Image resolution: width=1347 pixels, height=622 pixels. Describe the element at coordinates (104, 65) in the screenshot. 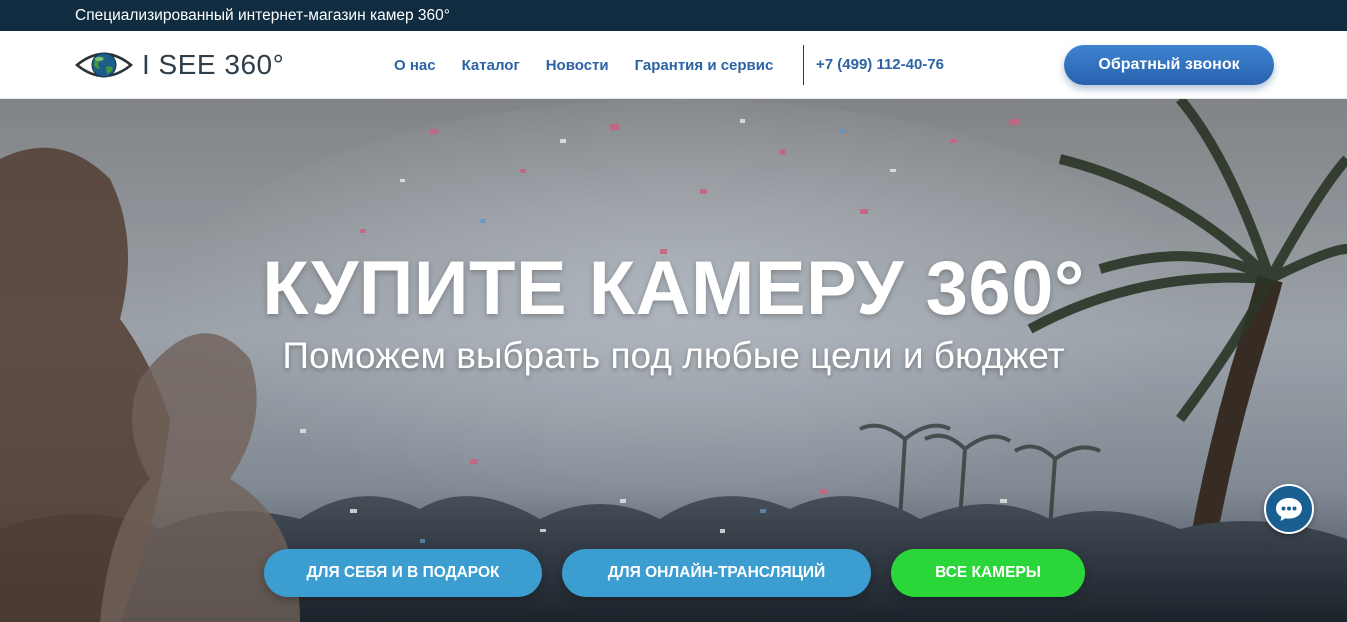

I see `eye-globe-icon` at that location.